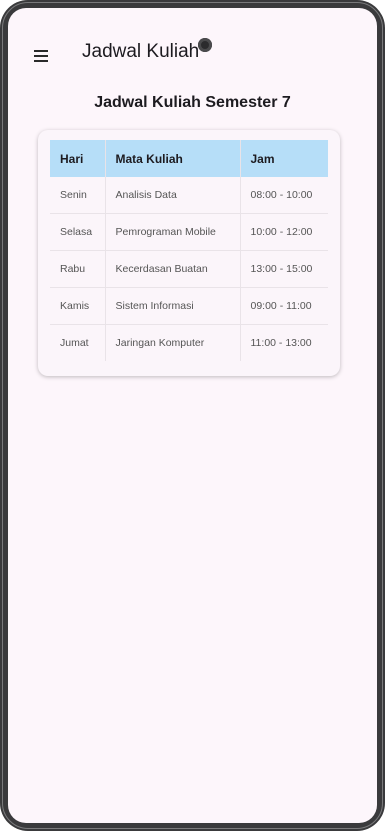 The height and width of the screenshot is (831, 385). I want to click on cell-jam: 08:00 - 10:00, so click(284, 195).